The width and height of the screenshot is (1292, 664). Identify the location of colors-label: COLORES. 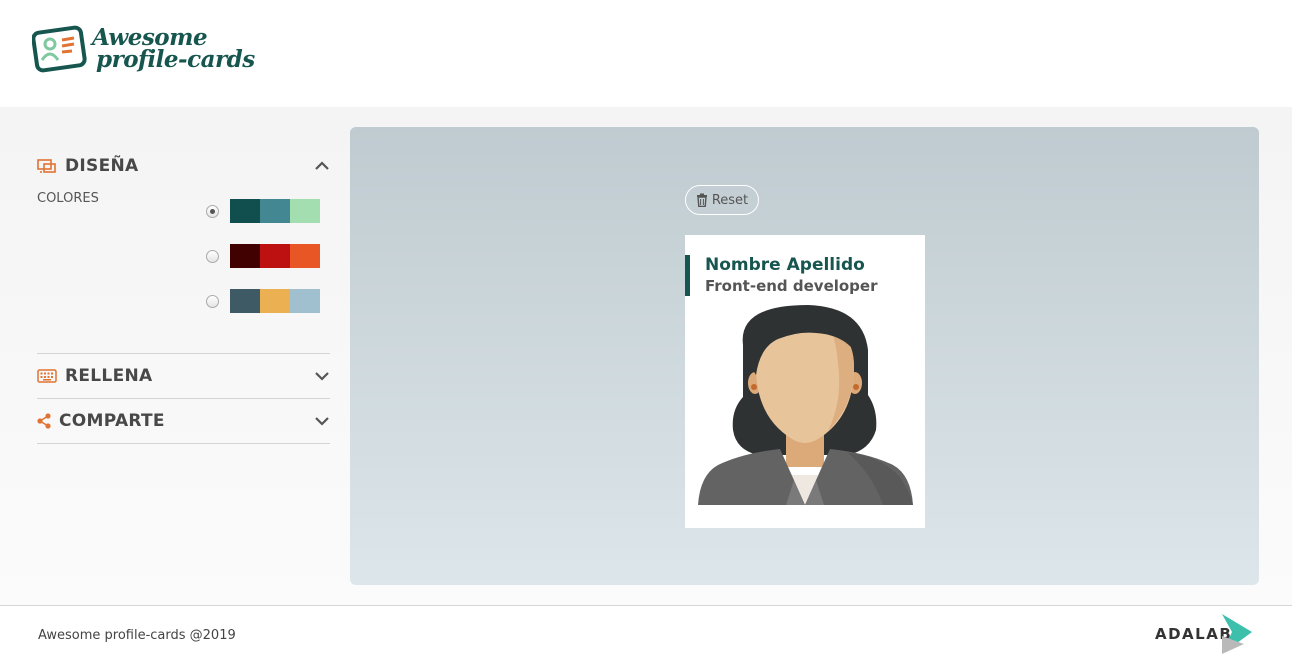
(68, 198).